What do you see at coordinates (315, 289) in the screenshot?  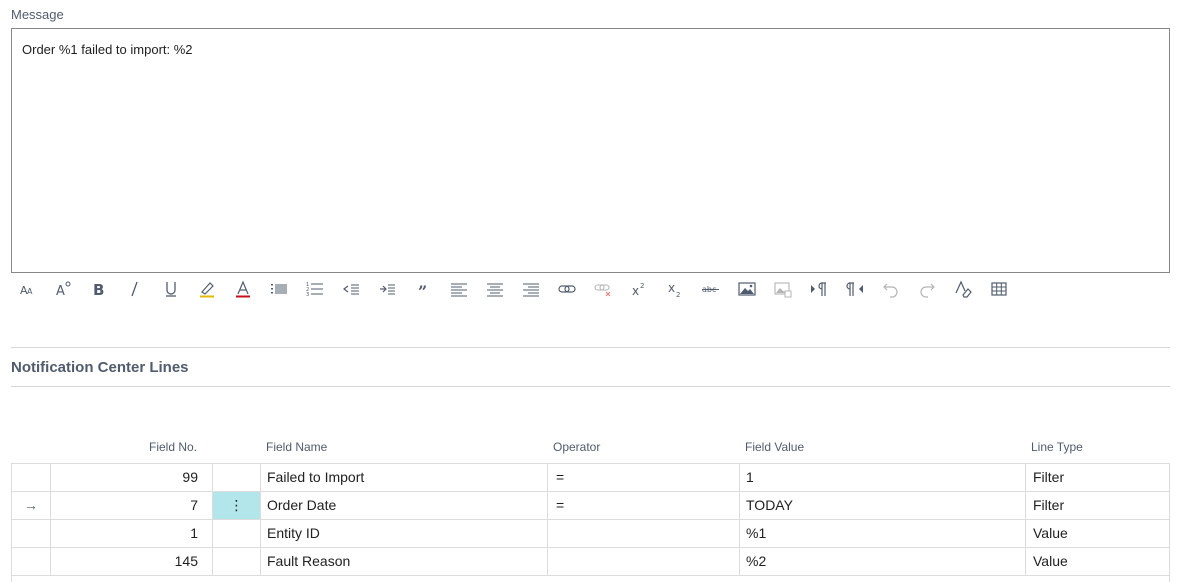 I see `numbered-list-icon: 123` at bounding box center [315, 289].